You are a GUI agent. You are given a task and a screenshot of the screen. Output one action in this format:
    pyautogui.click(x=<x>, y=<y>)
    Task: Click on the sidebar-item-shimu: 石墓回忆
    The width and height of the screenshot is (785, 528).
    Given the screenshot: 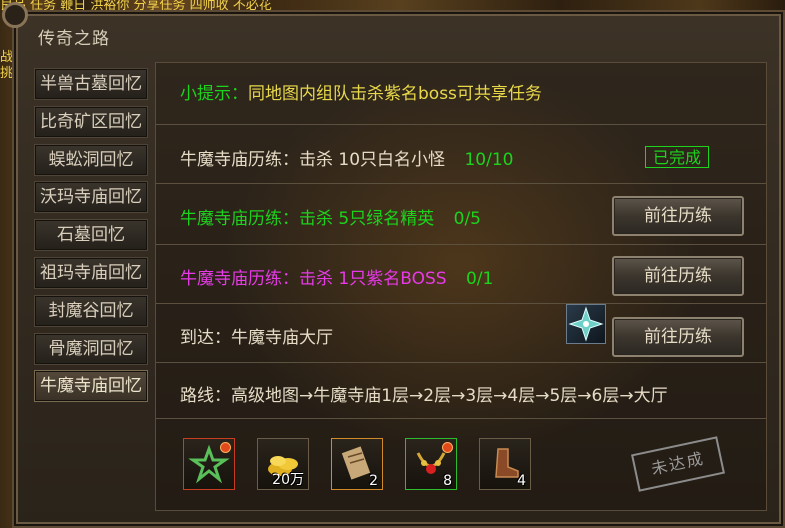 What is the action you would take?
    pyautogui.click(x=91, y=235)
    